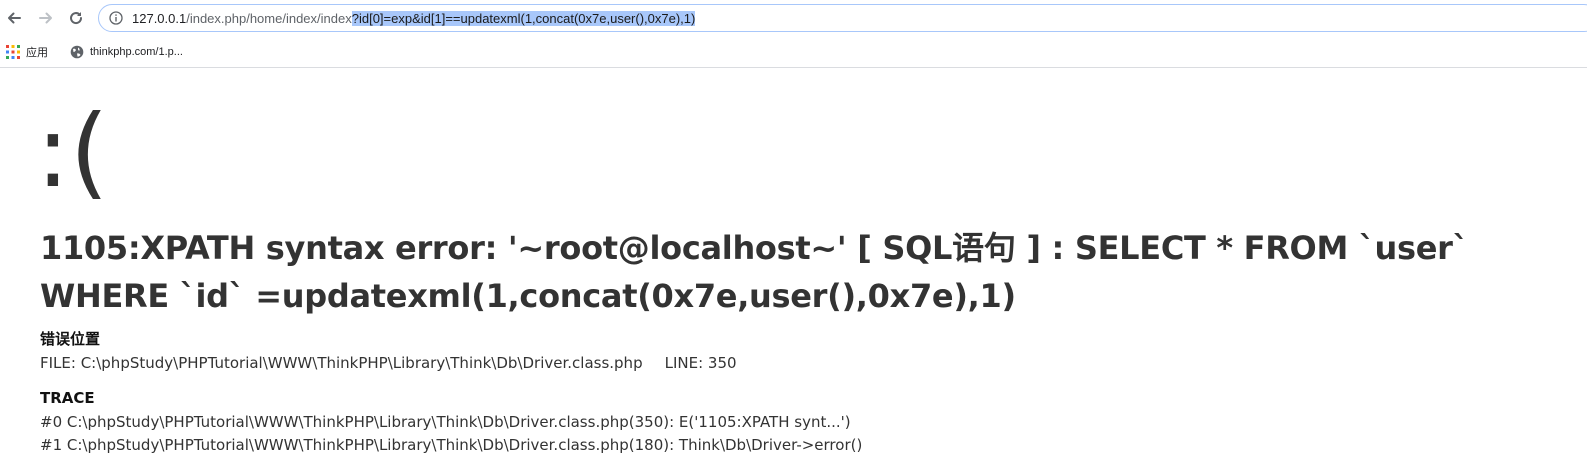 The height and width of the screenshot is (465, 1587). I want to click on globe-icon, so click(77, 52).